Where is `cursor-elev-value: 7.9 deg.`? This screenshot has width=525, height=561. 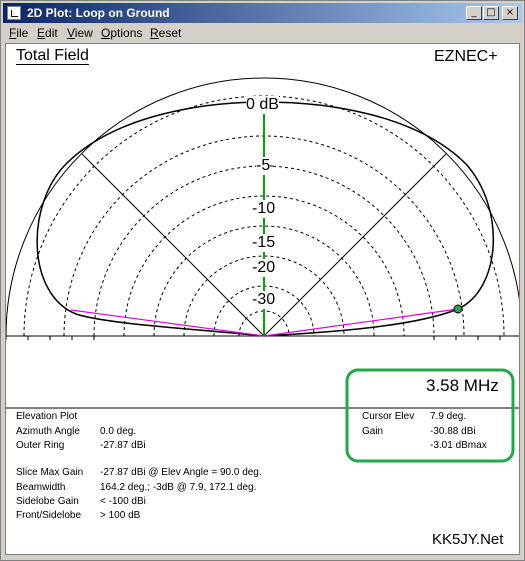 cursor-elev-value: 7.9 deg. is located at coordinates (448, 416).